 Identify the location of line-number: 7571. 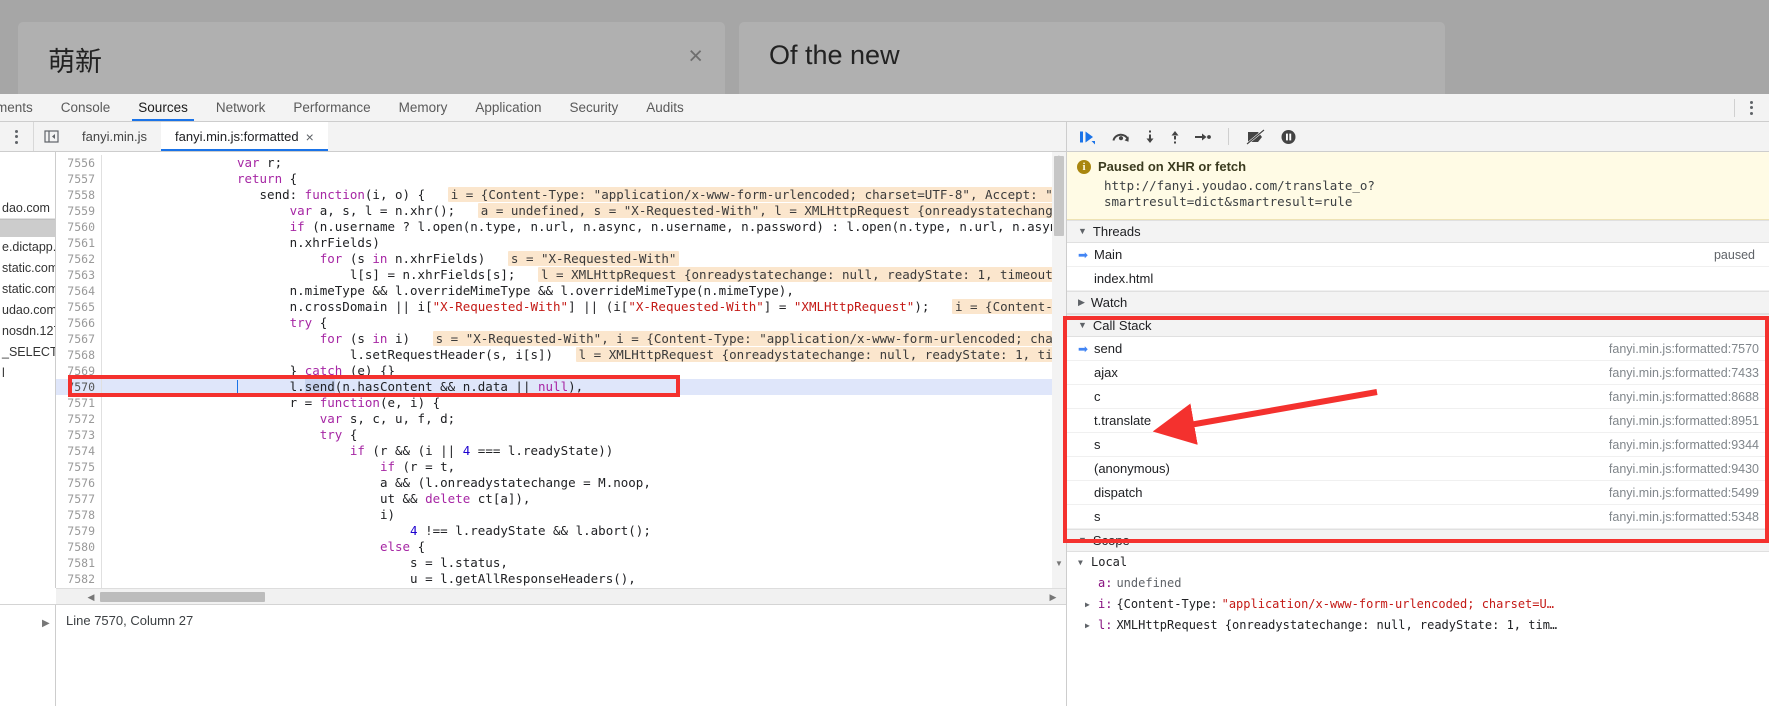
(79, 403).